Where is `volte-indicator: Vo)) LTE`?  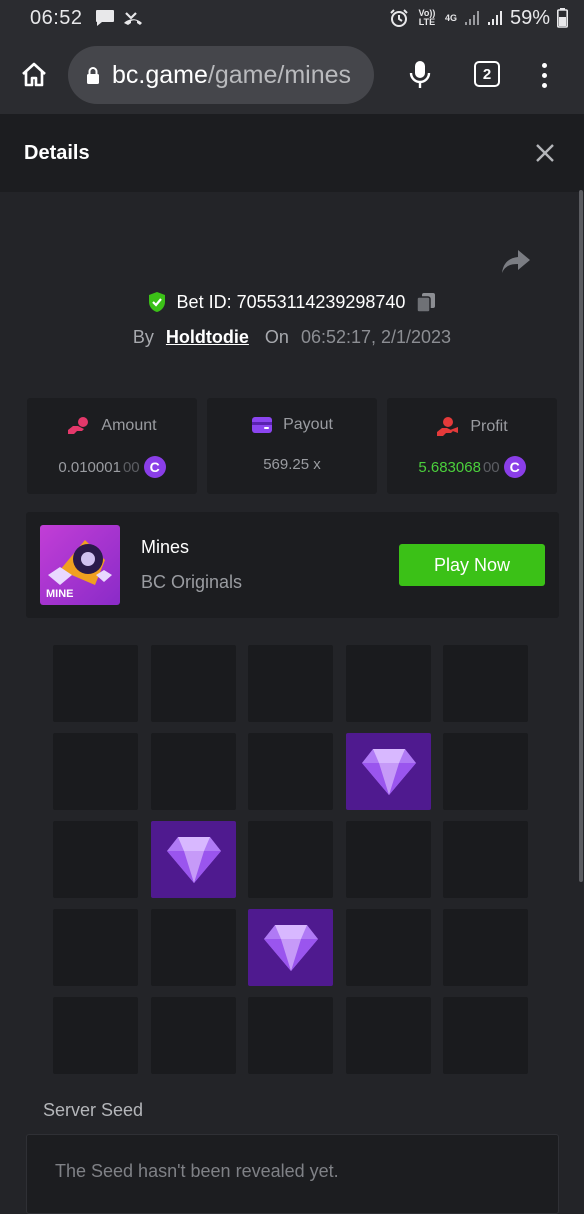 volte-indicator: Vo)) LTE is located at coordinates (427, 17).